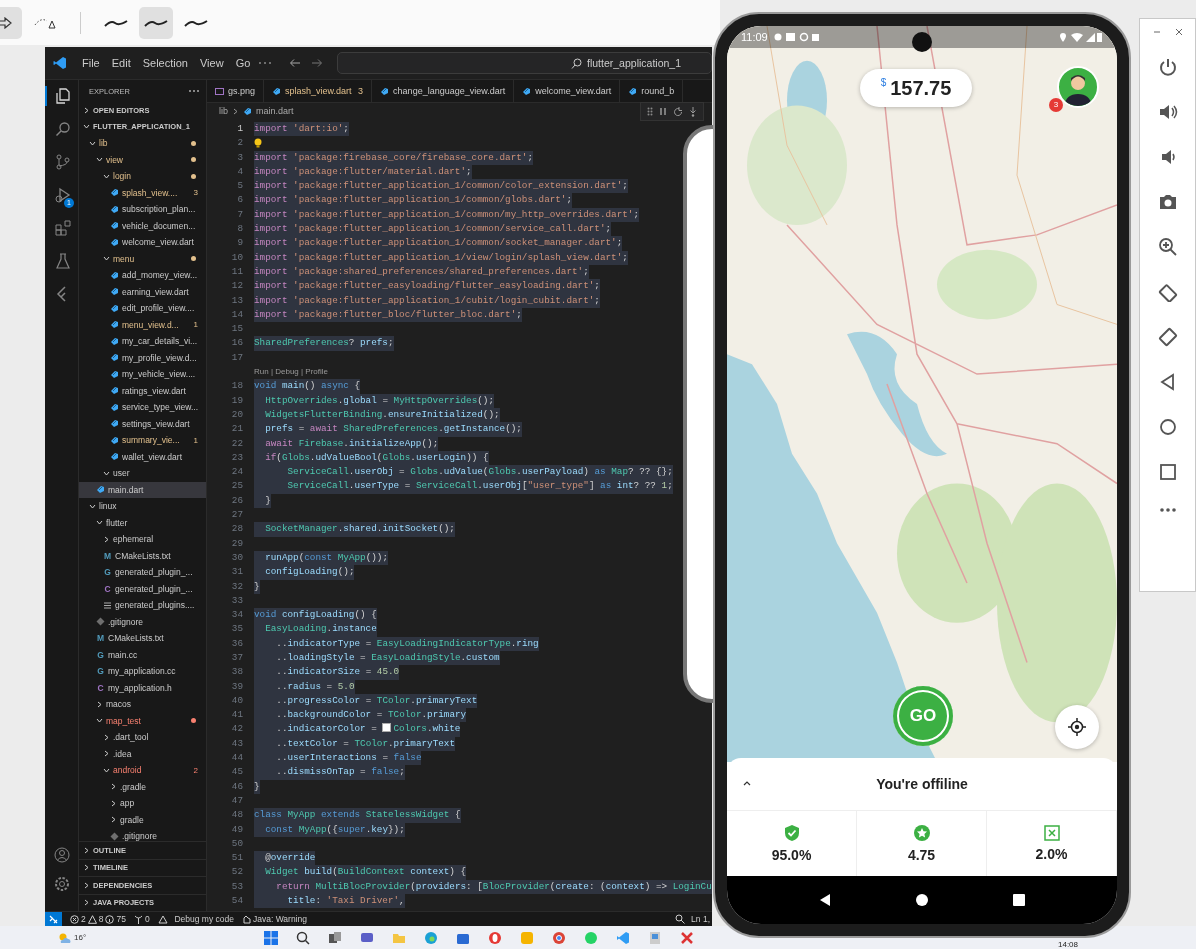  What do you see at coordinates (495, 937) in the screenshot?
I see `ring-app-icon` at bounding box center [495, 937].